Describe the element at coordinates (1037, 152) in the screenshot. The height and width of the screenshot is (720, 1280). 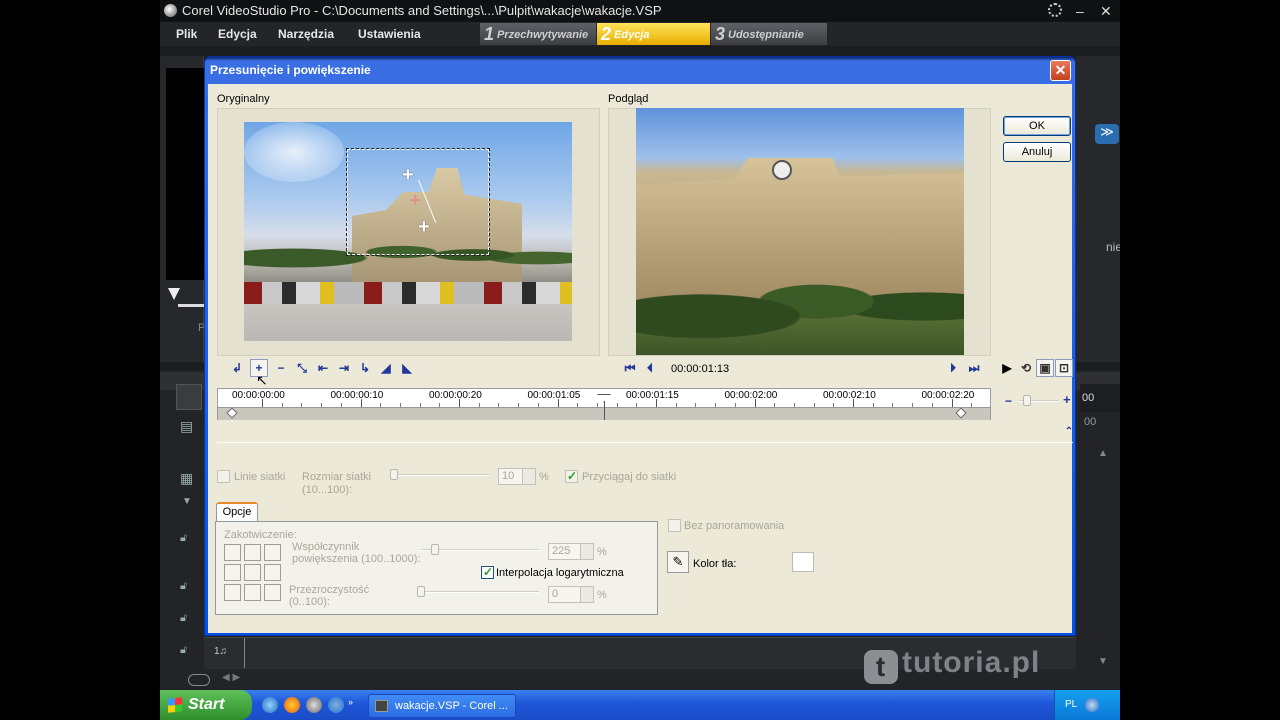
I see `cancel-button: Anuluj` at that location.